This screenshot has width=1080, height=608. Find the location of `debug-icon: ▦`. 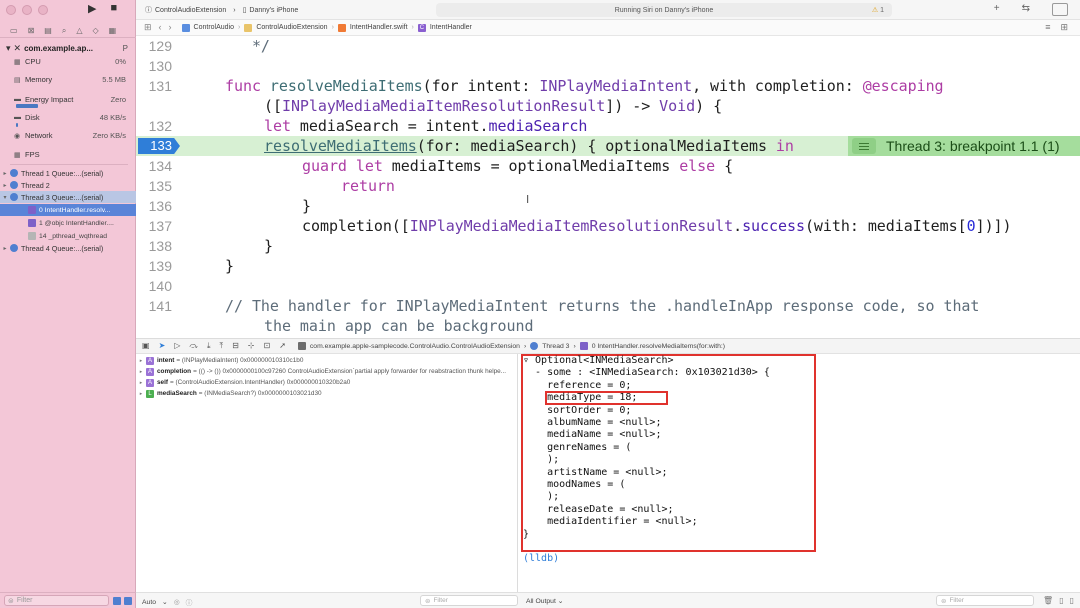

debug-icon: ▦ is located at coordinates (113, 30).